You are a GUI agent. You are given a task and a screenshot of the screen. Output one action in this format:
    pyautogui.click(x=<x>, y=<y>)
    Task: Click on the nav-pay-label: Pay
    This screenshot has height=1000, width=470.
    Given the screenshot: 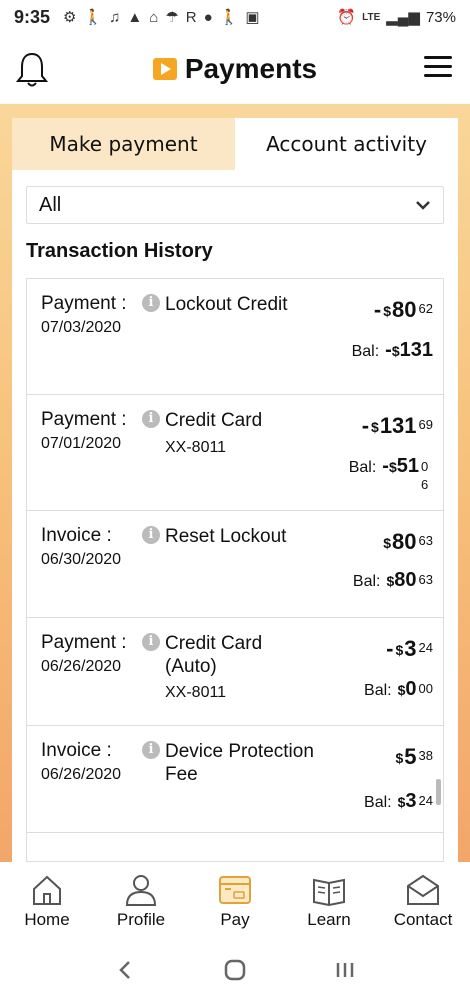 What is the action you would take?
    pyautogui.click(x=235, y=919)
    